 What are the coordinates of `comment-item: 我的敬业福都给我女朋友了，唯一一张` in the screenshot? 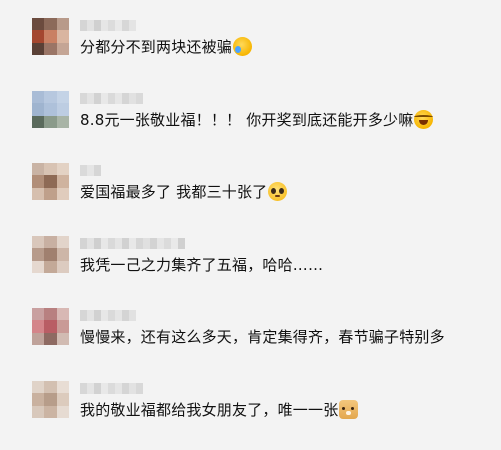 It's located at (250, 413).